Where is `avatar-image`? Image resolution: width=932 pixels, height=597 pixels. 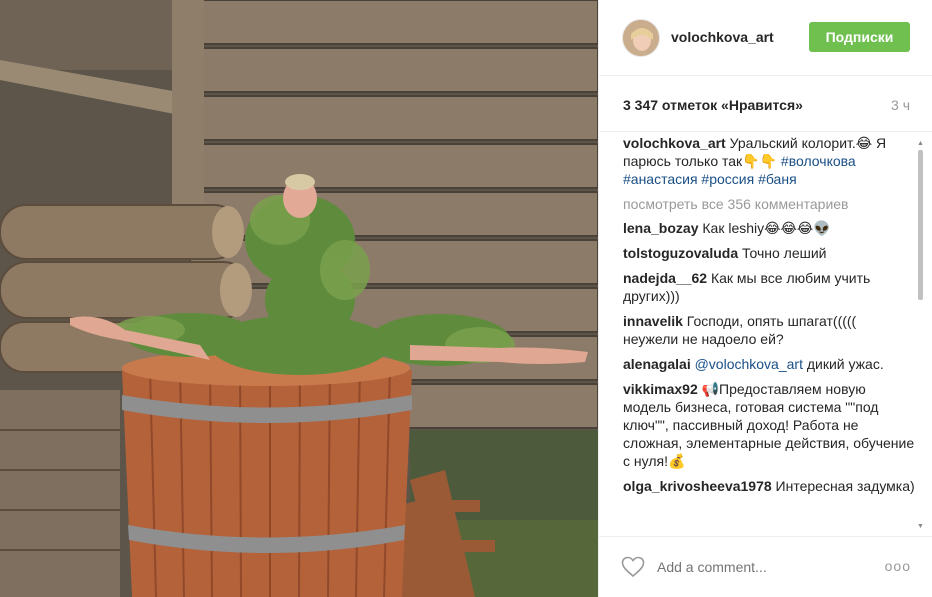 avatar-image is located at coordinates (641, 38).